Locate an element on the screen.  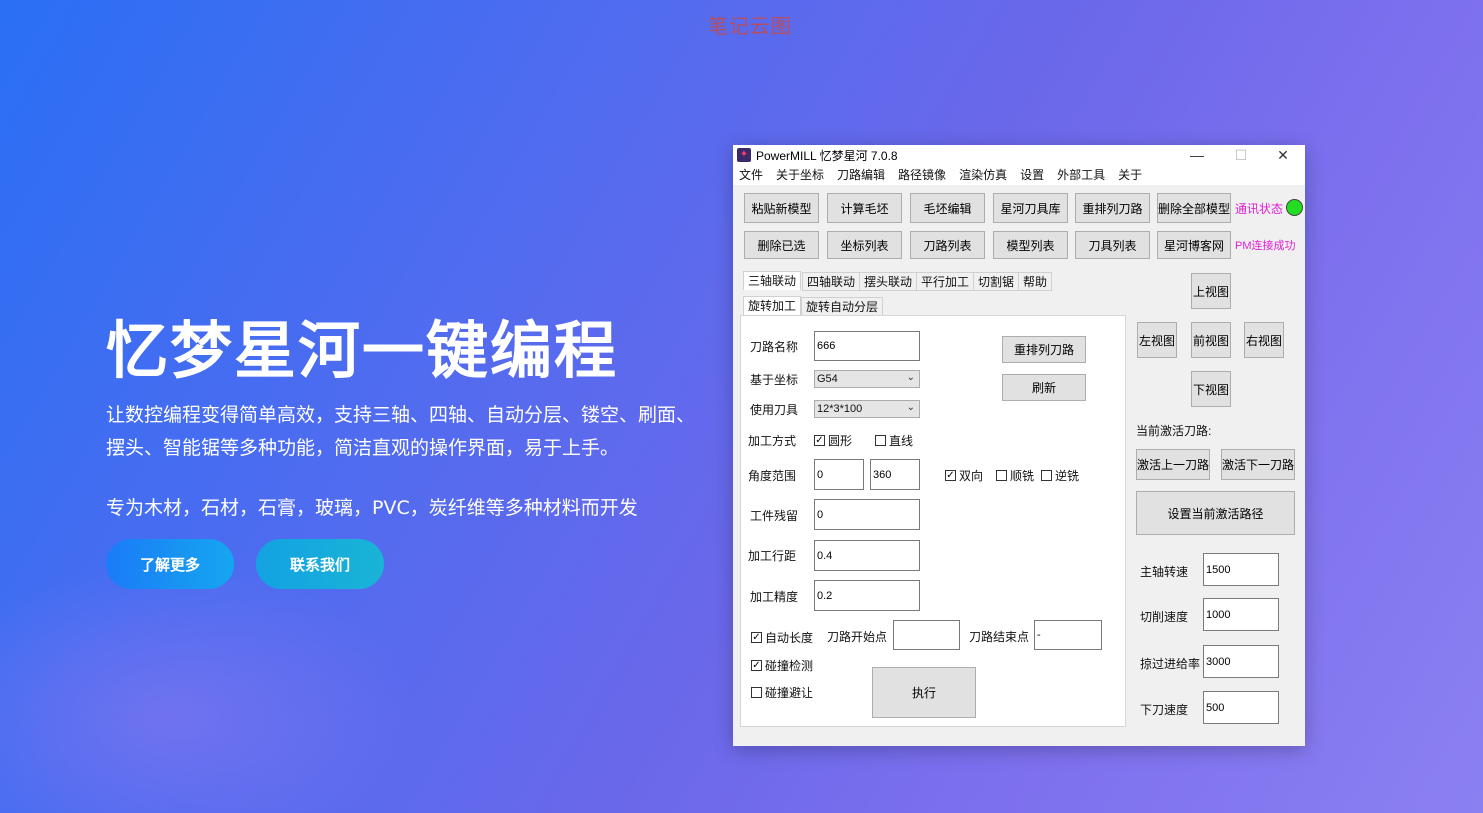
collision-check-checkbox: ✓ 碰撞检测 is located at coordinates (782, 665).